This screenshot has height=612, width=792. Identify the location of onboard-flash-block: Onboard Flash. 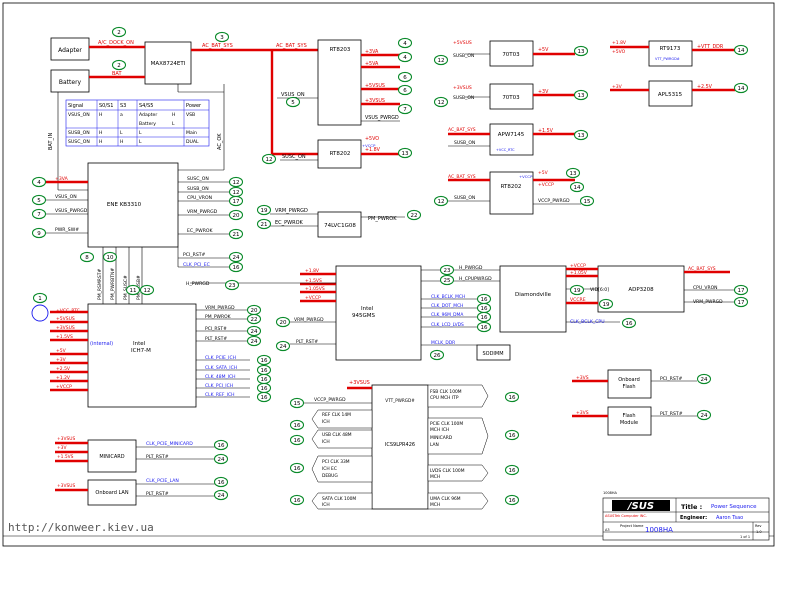
(629, 384).